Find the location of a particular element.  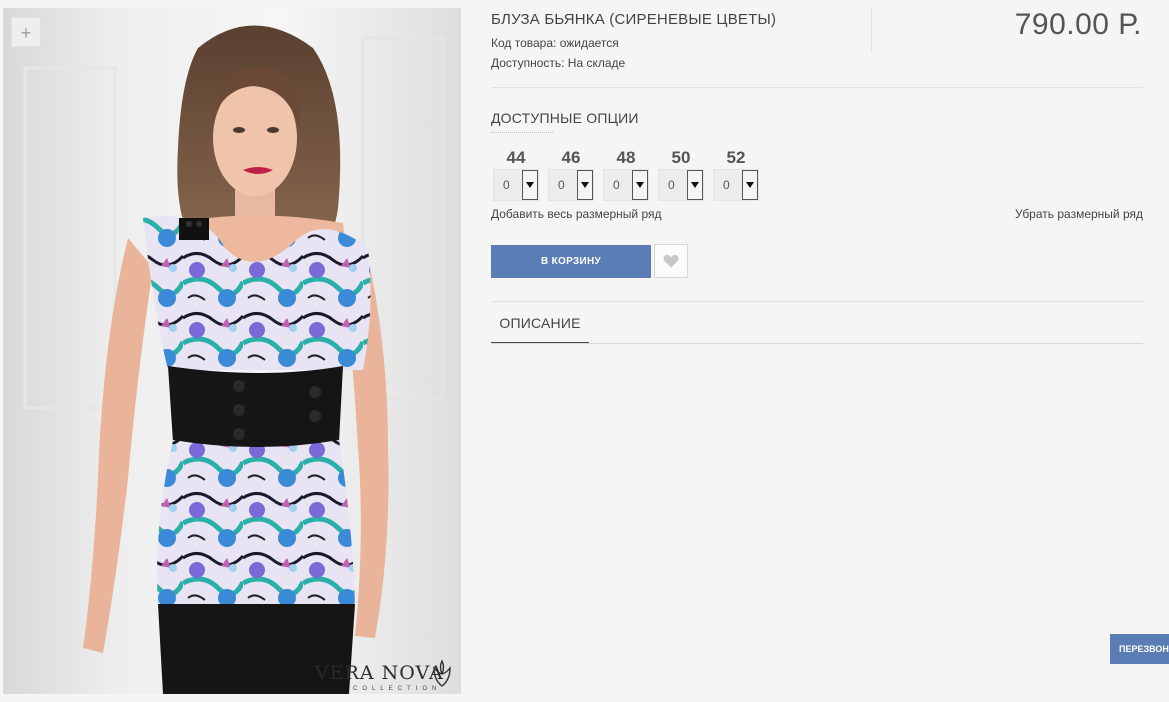

options-title: ДОСТУПНЫЕ ОПЦИИ is located at coordinates (565, 121).